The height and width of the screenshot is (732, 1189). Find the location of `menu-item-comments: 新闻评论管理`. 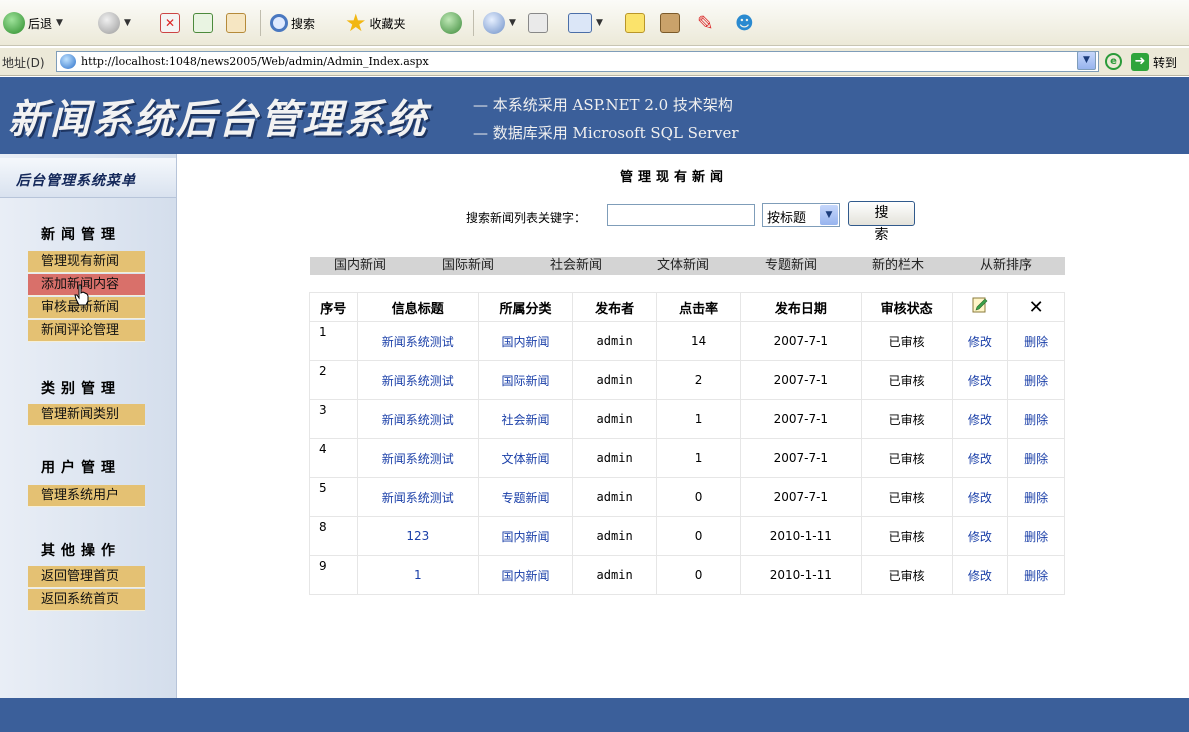

menu-item-comments: 新闻评论管理 is located at coordinates (86, 331).